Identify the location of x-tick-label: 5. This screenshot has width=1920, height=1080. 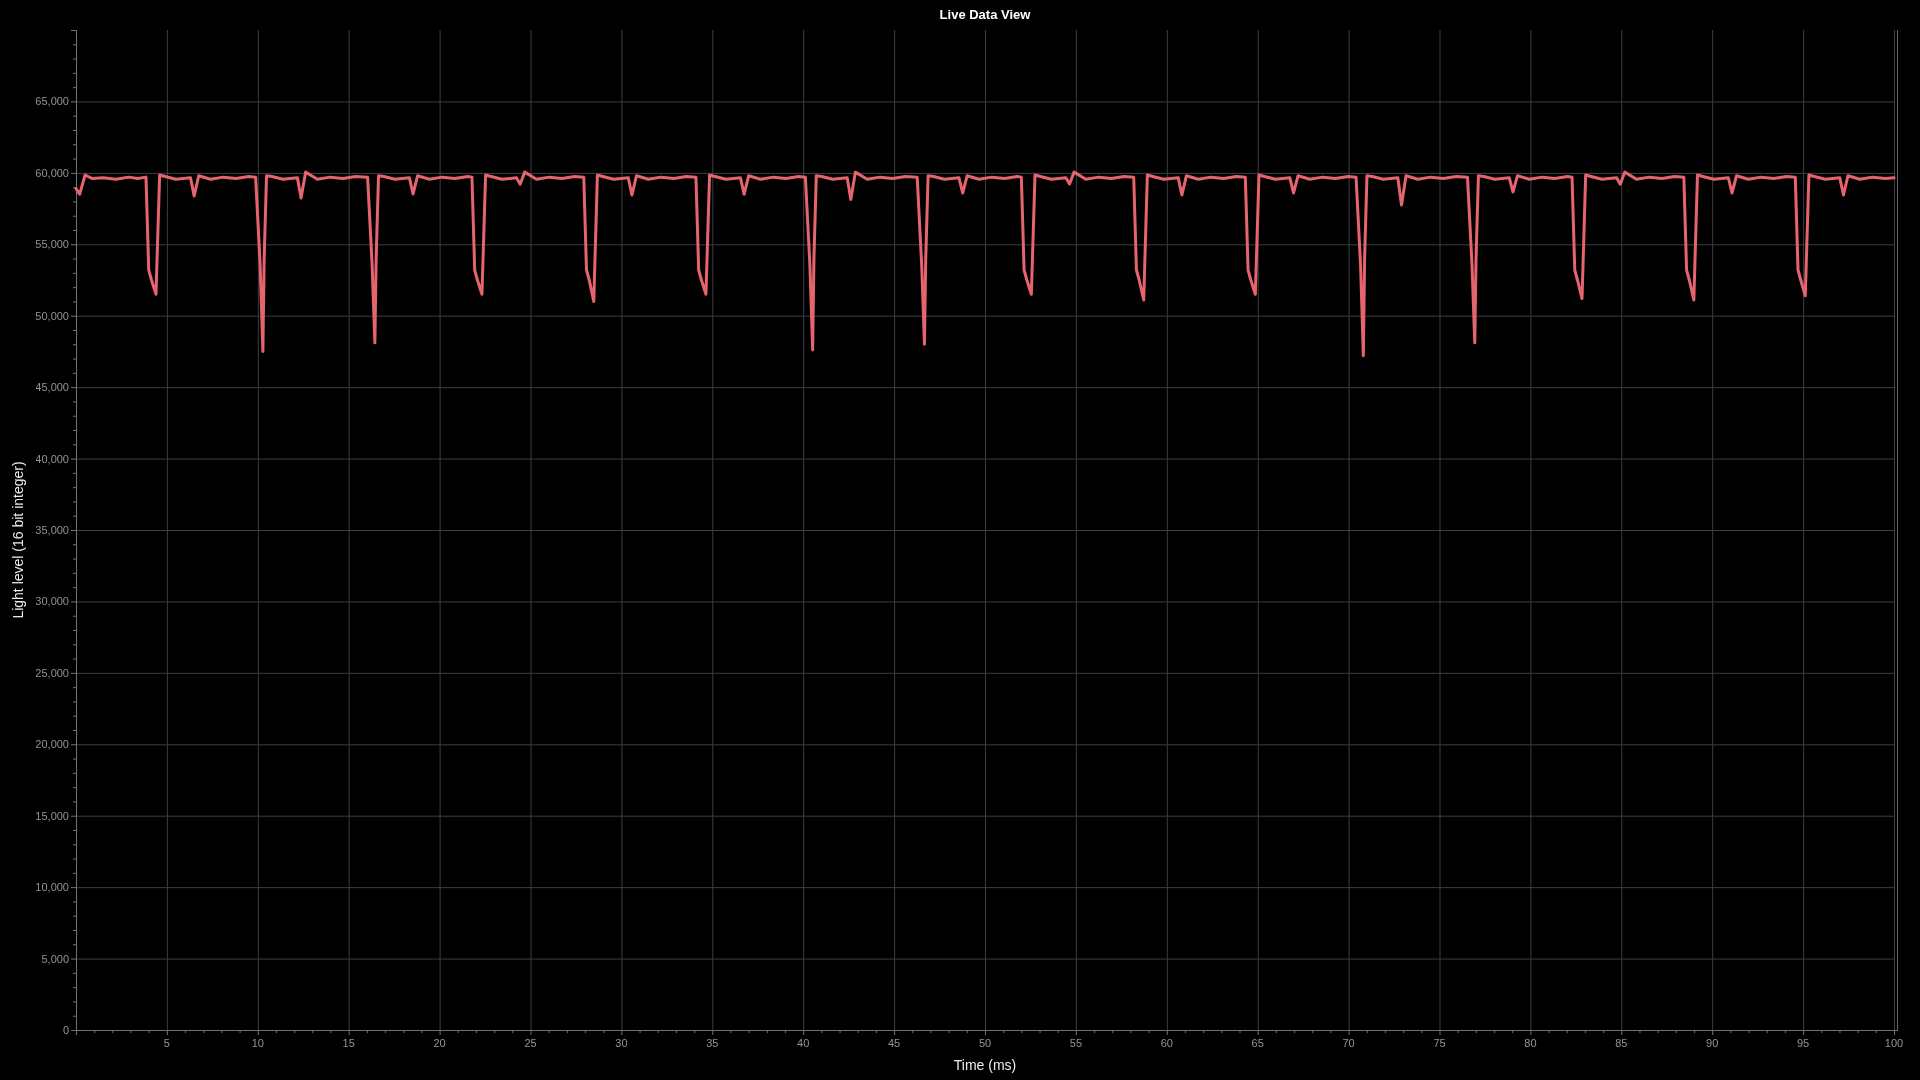
(166, 1043).